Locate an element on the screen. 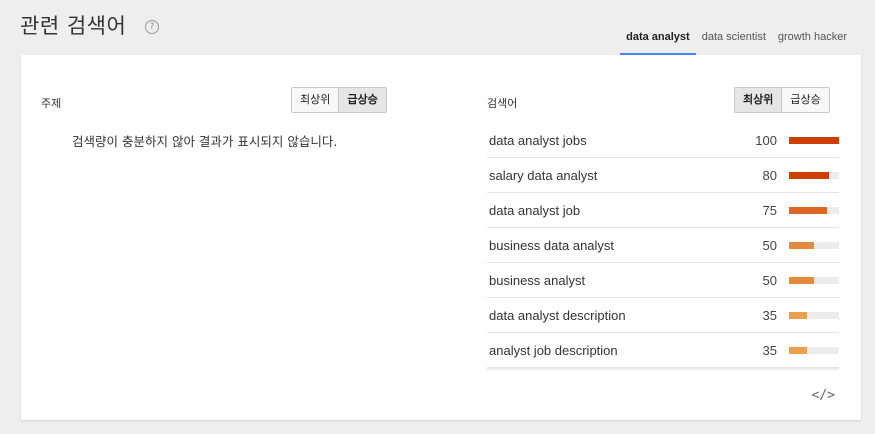 This screenshot has width=875, height=434. topics-empty-message: 검색량이 충분하지 않아 결과가 표시되지 않습니다. is located at coordinates (205, 141).